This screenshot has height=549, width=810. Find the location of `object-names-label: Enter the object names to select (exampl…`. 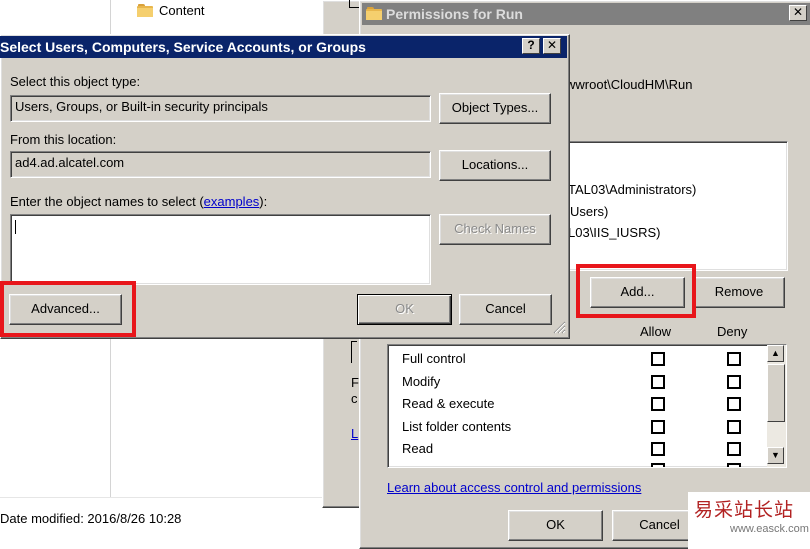

object-names-label: Enter the object names to select (exampl… is located at coordinates (138, 201).